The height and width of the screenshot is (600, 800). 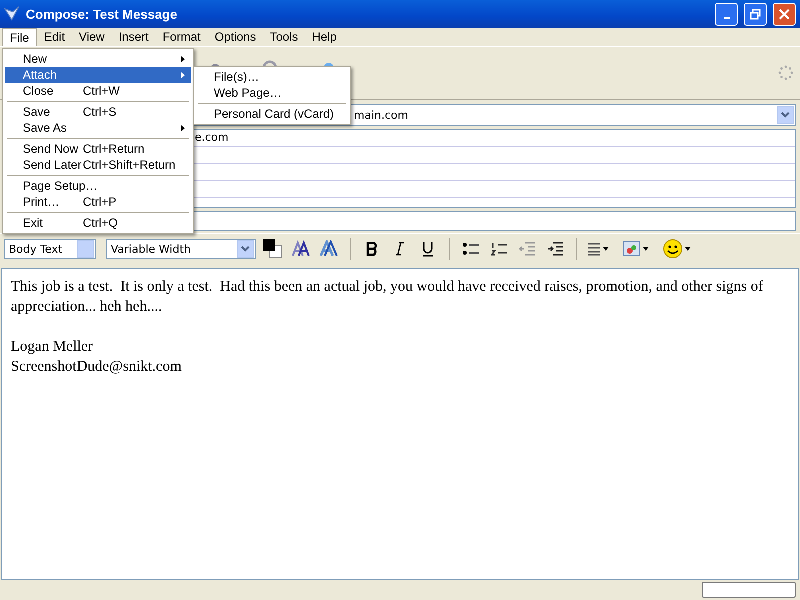 What do you see at coordinates (20, 37) in the screenshot?
I see `menu-bar-item: File` at bounding box center [20, 37].